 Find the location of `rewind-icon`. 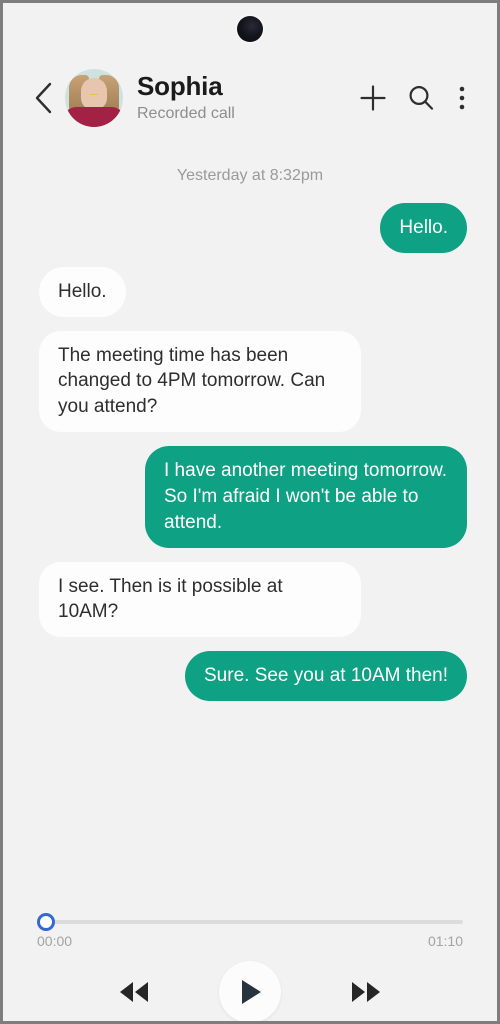

rewind-icon is located at coordinates (134, 992).